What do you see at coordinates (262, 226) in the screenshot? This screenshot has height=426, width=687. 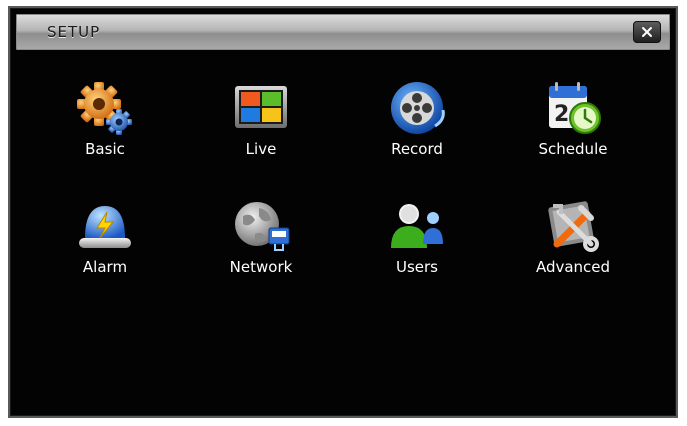 I see `globe-network-icon` at bounding box center [262, 226].